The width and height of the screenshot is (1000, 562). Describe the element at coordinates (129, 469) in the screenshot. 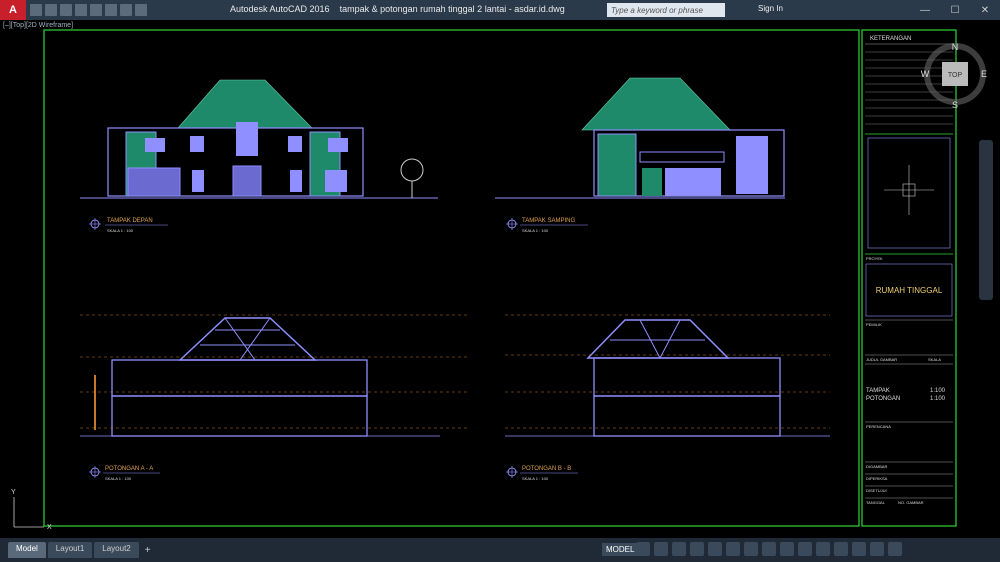

I see `section-a-title: POTONGAN A - A` at that location.